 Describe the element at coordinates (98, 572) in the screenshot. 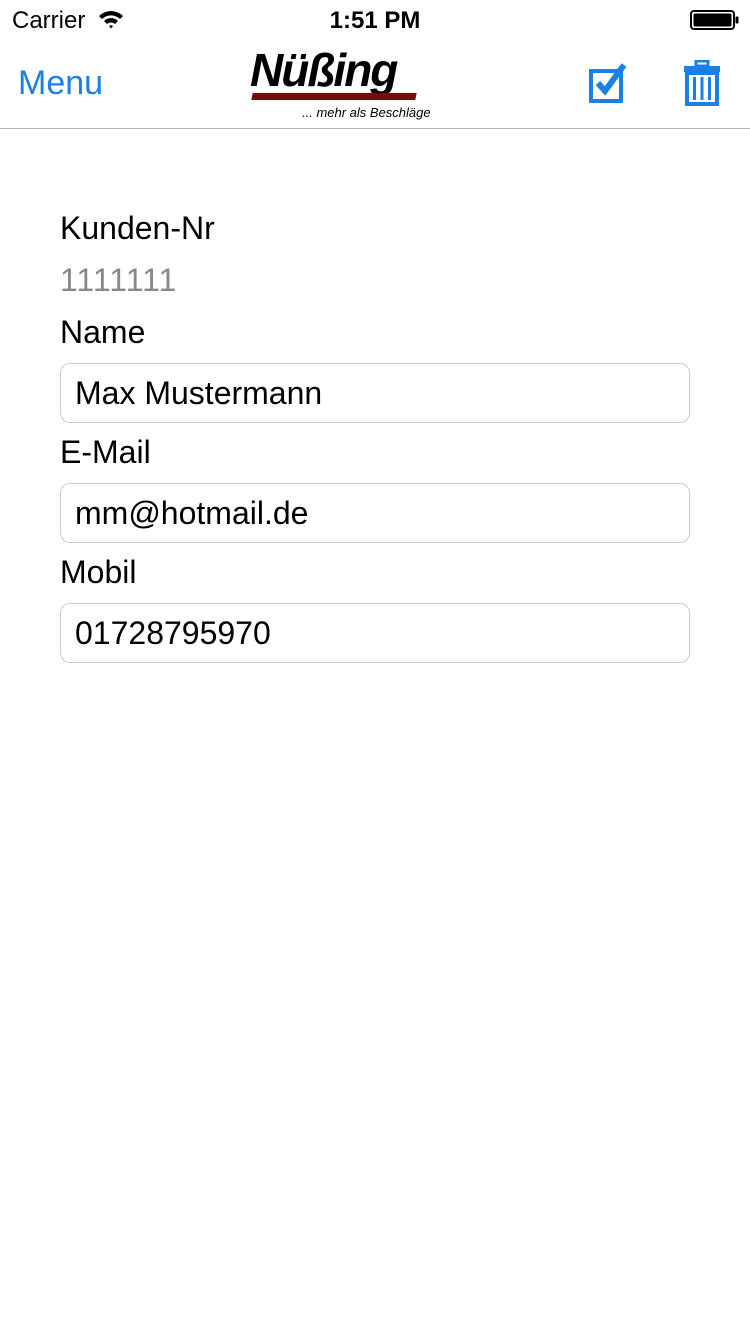

I see `mobile-label: Mobil` at that location.